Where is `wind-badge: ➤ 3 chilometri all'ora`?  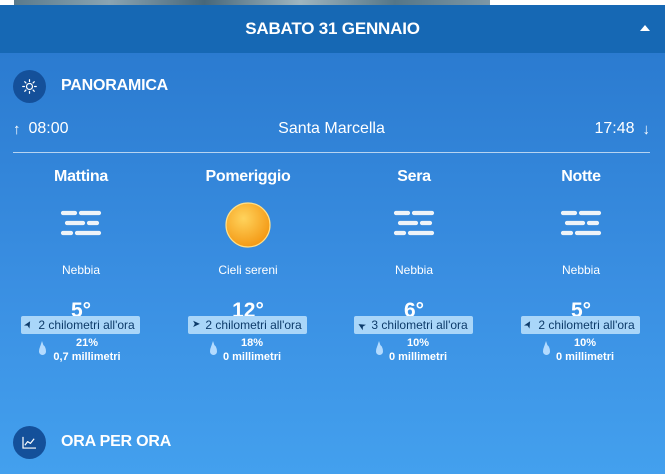
wind-badge: ➤ 3 chilometri all'ora is located at coordinates (413, 325).